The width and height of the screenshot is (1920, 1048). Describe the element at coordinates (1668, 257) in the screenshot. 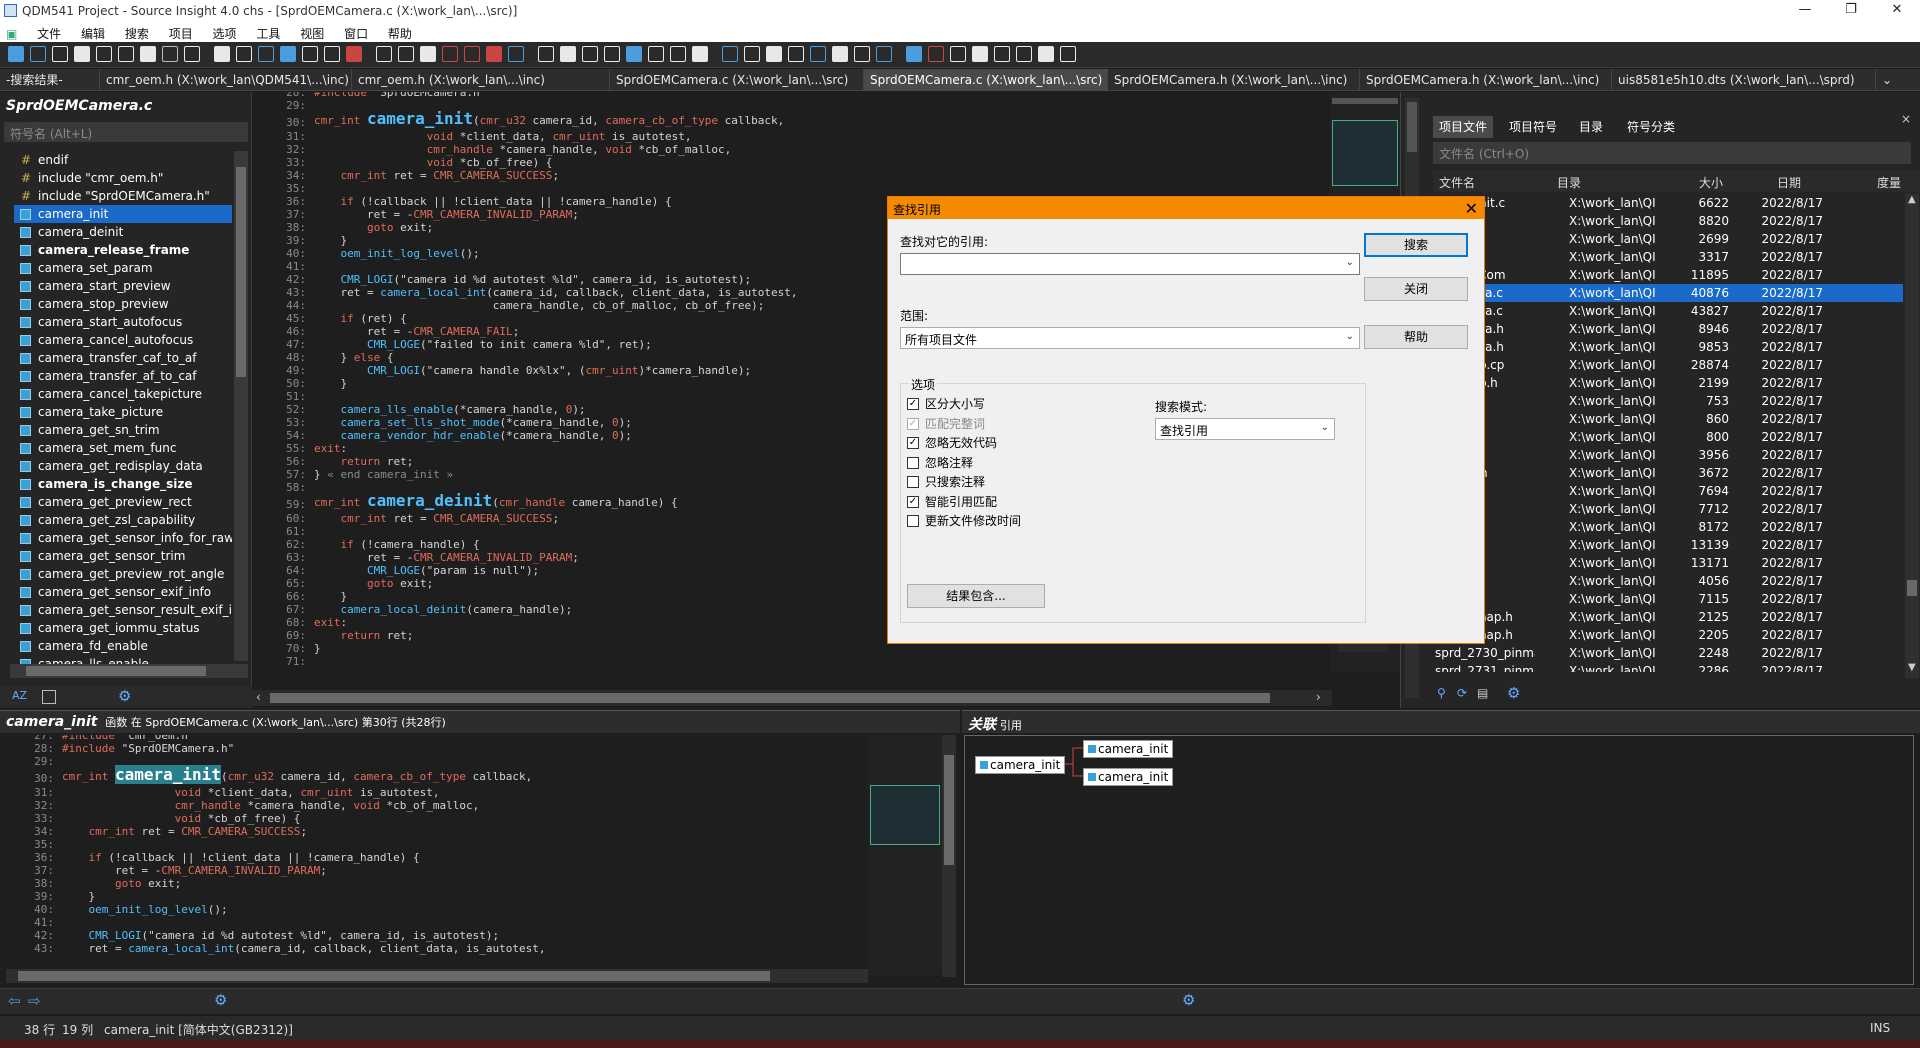

I see `file-list-row: mkX:\work_lan\QI33172022/8/17` at that location.